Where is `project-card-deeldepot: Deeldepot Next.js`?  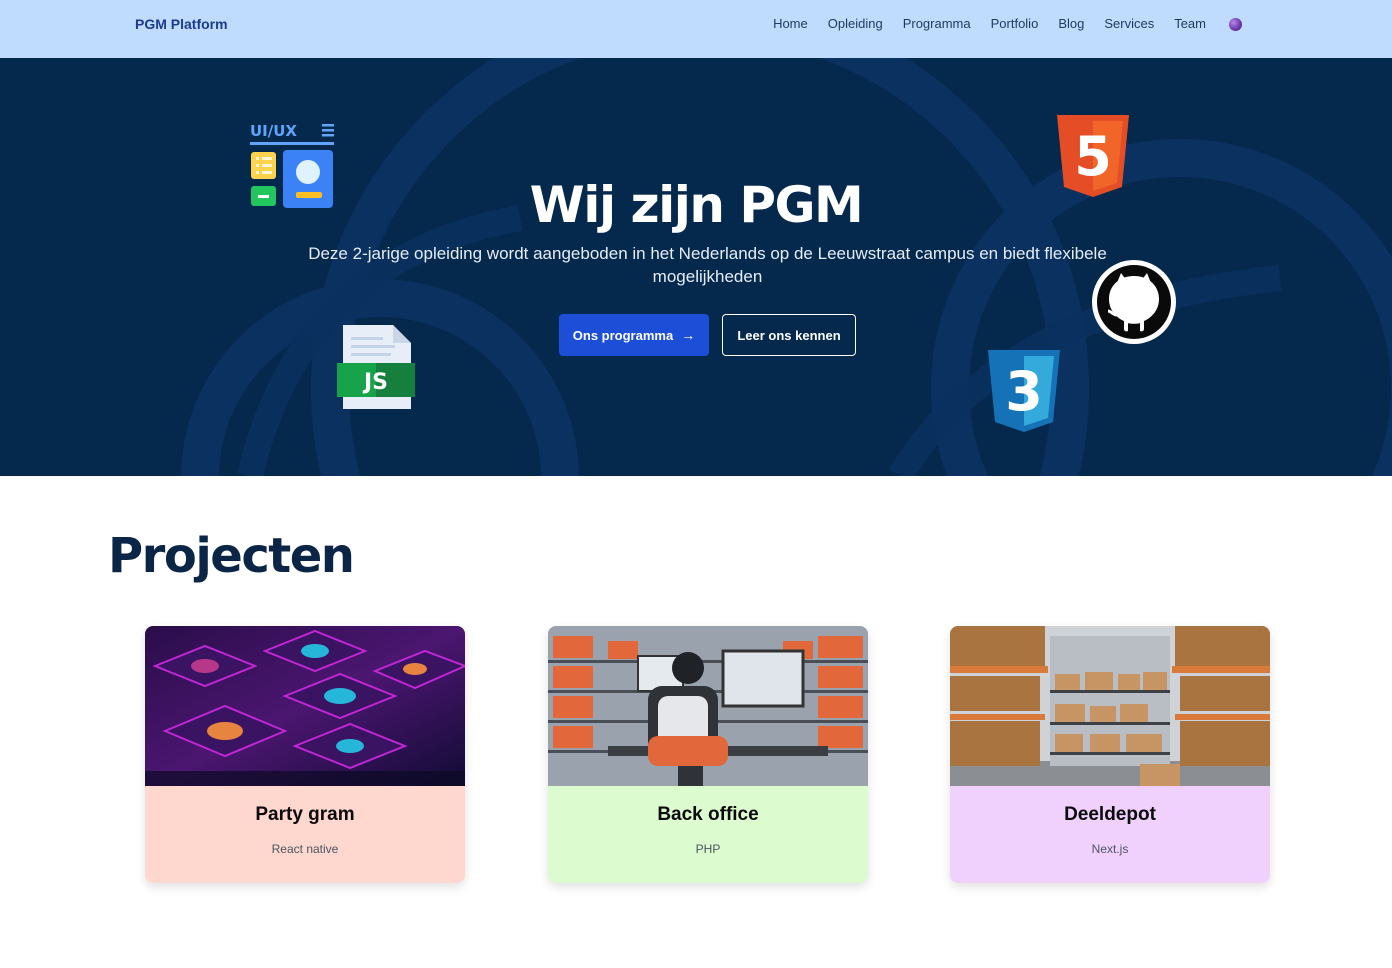
project-card-deeldepot: Deeldepot Next.js is located at coordinates (1110, 754).